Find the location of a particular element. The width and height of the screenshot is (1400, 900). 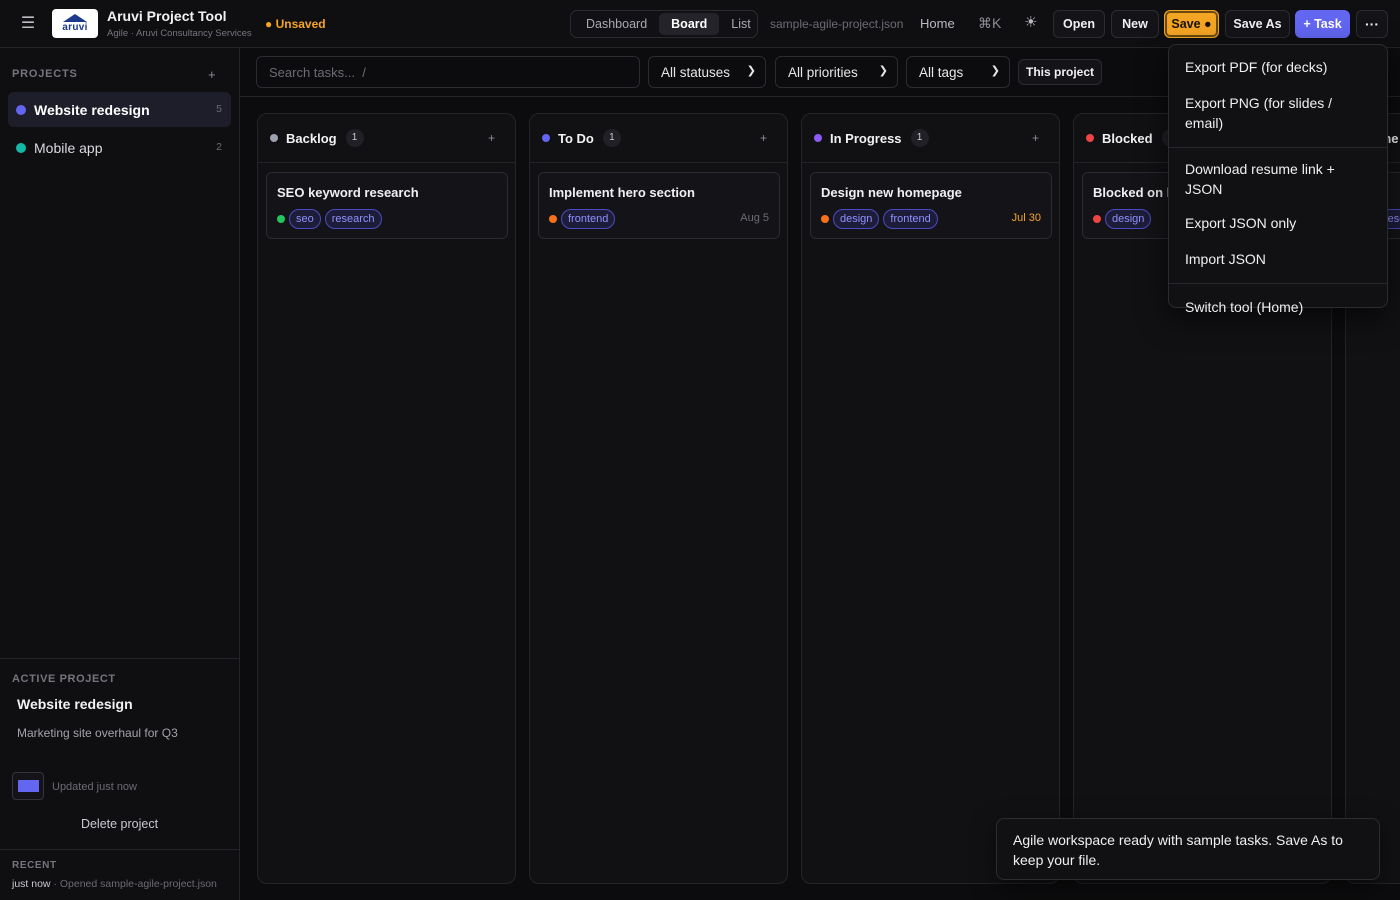

task-meta: design is located at coordinates (1124, 219).